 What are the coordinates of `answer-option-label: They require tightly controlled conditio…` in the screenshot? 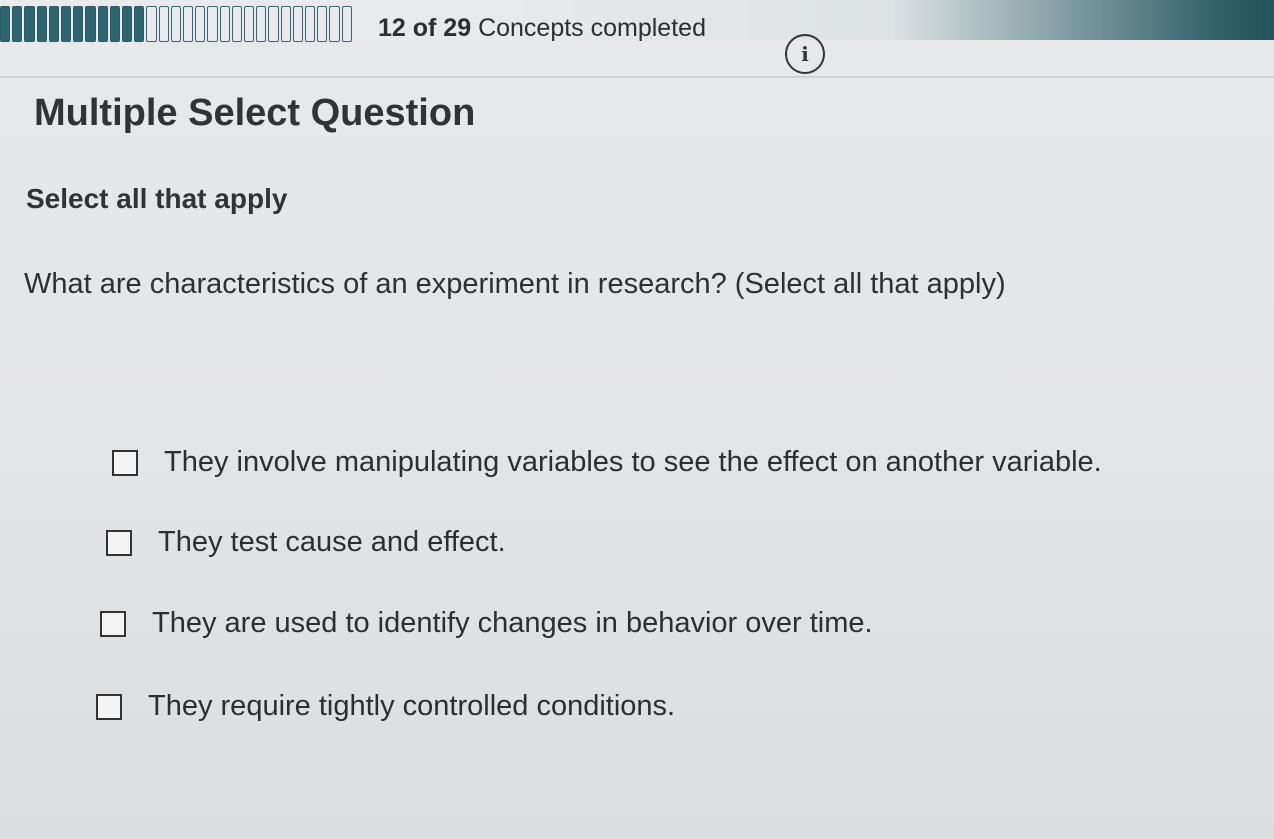 It's located at (412, 706).